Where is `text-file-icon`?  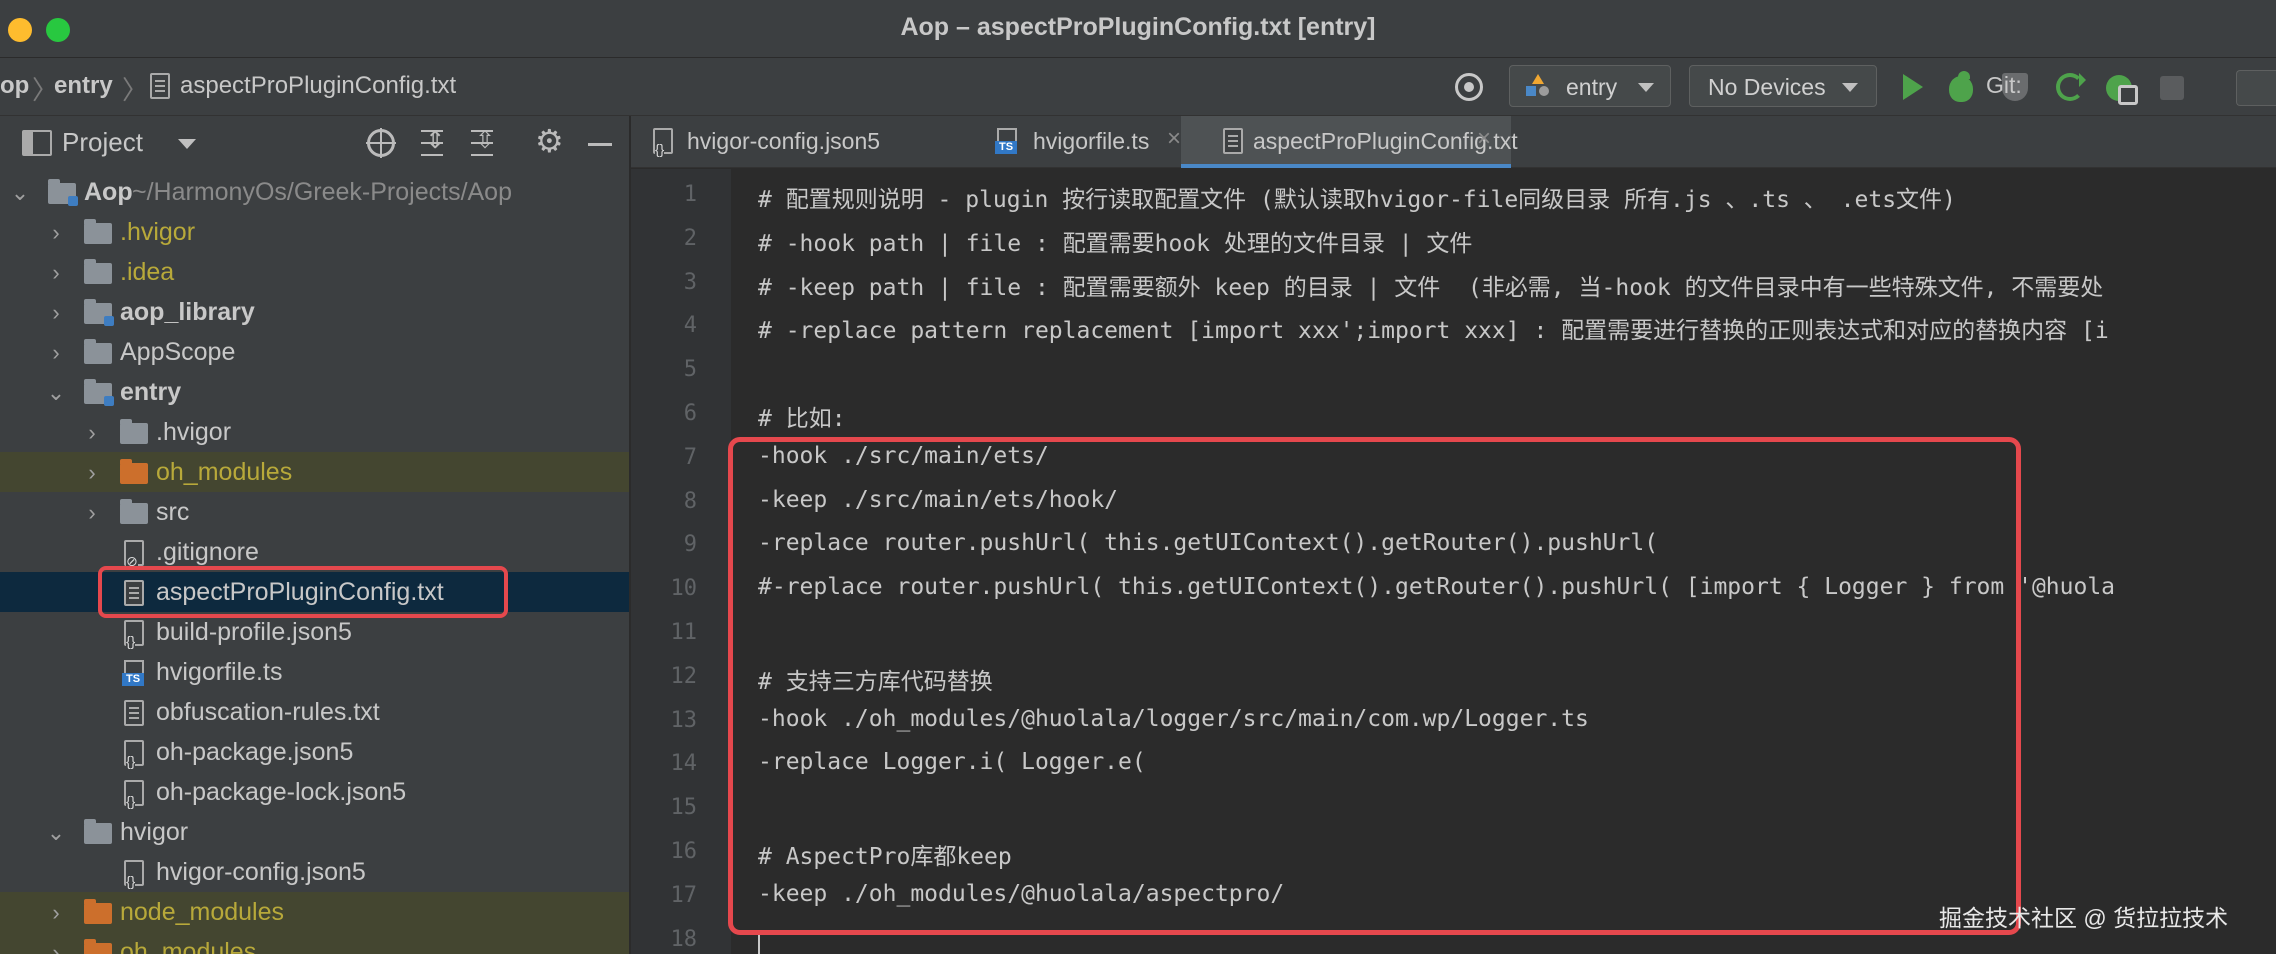 text-file-icon is located at coordinates (134, 713).